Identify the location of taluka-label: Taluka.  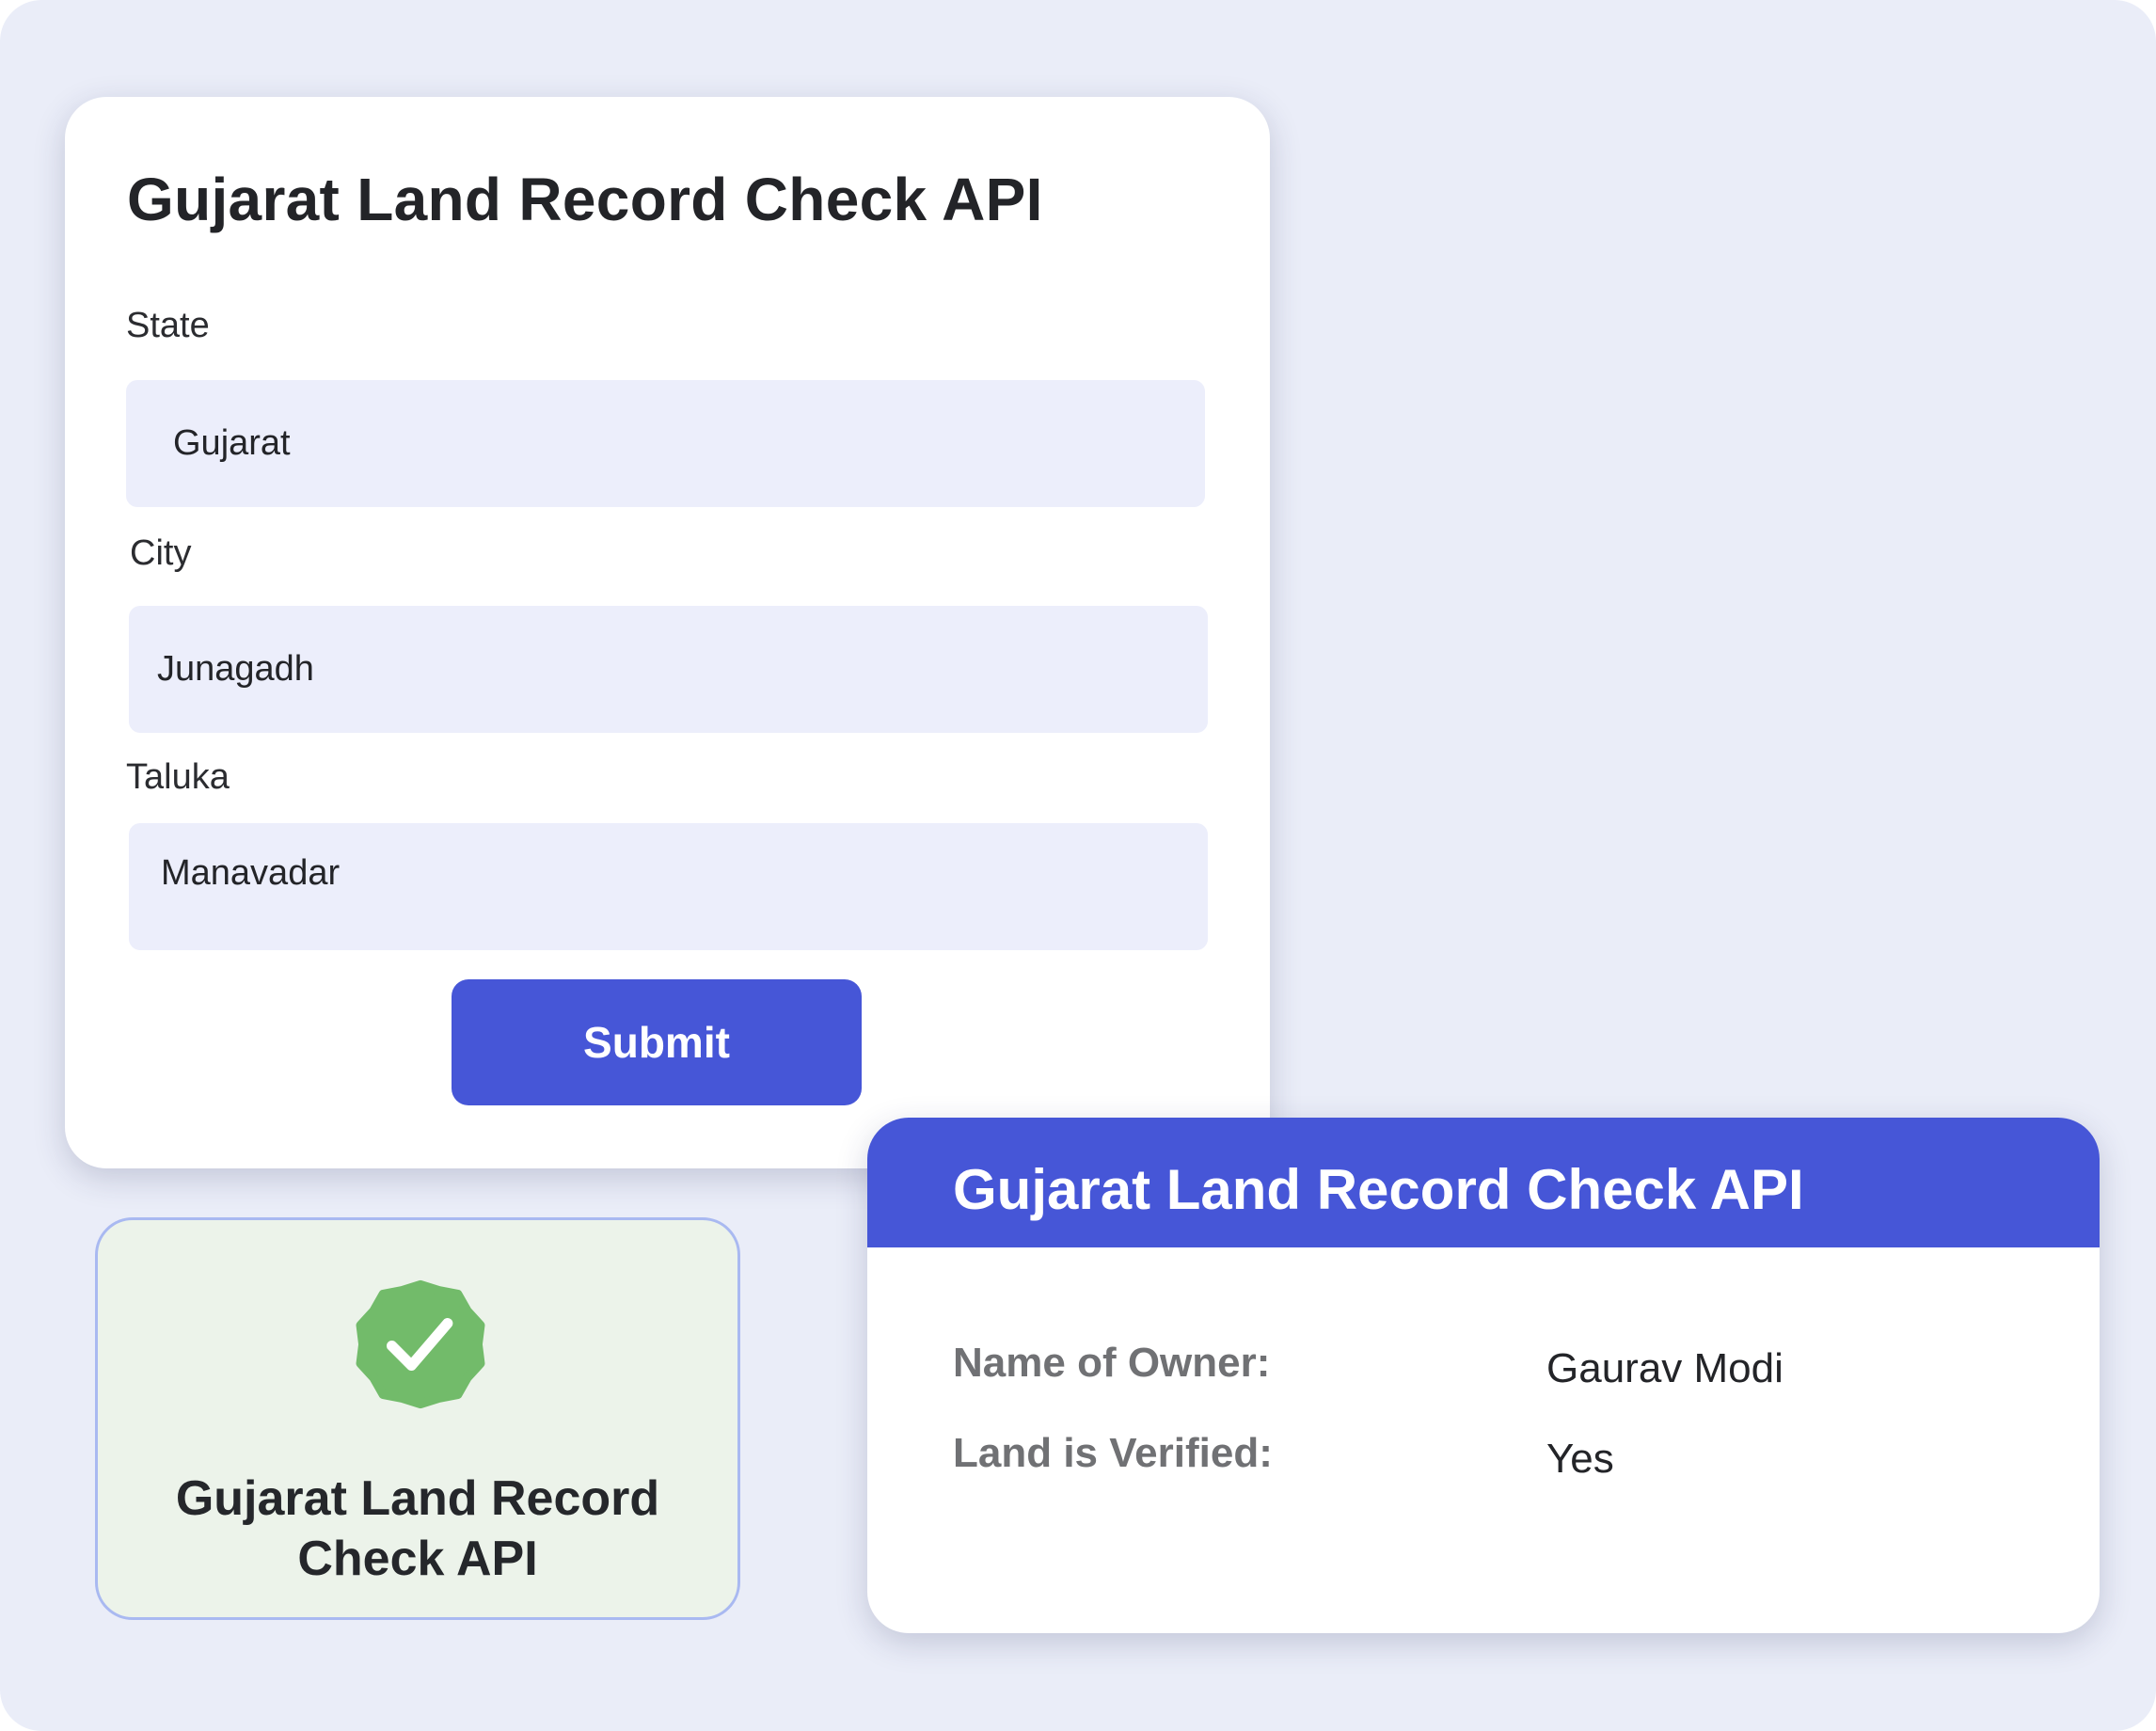
(178, 777).